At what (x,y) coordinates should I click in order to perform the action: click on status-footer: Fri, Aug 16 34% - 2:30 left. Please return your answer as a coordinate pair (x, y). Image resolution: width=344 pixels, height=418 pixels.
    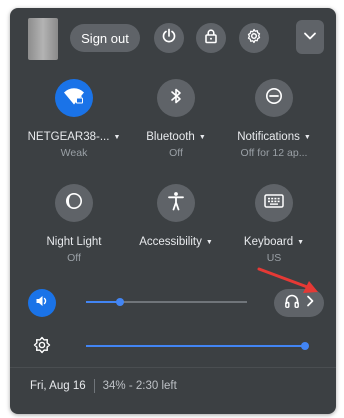
    Looking at the image, I should click on (103, 386).